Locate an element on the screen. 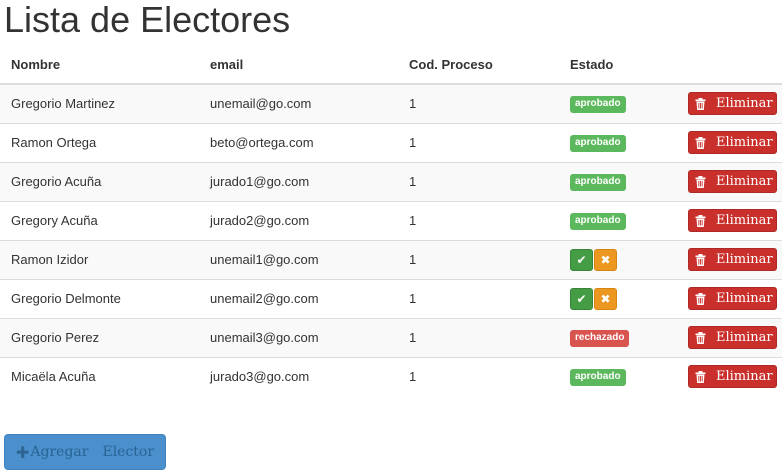 The height and width of the screenshot is (474, 782). table-row: Ramon Izidor unemail1@go.com 1 ✔ ✖ Eliminar is located at coordinates (391, 259).